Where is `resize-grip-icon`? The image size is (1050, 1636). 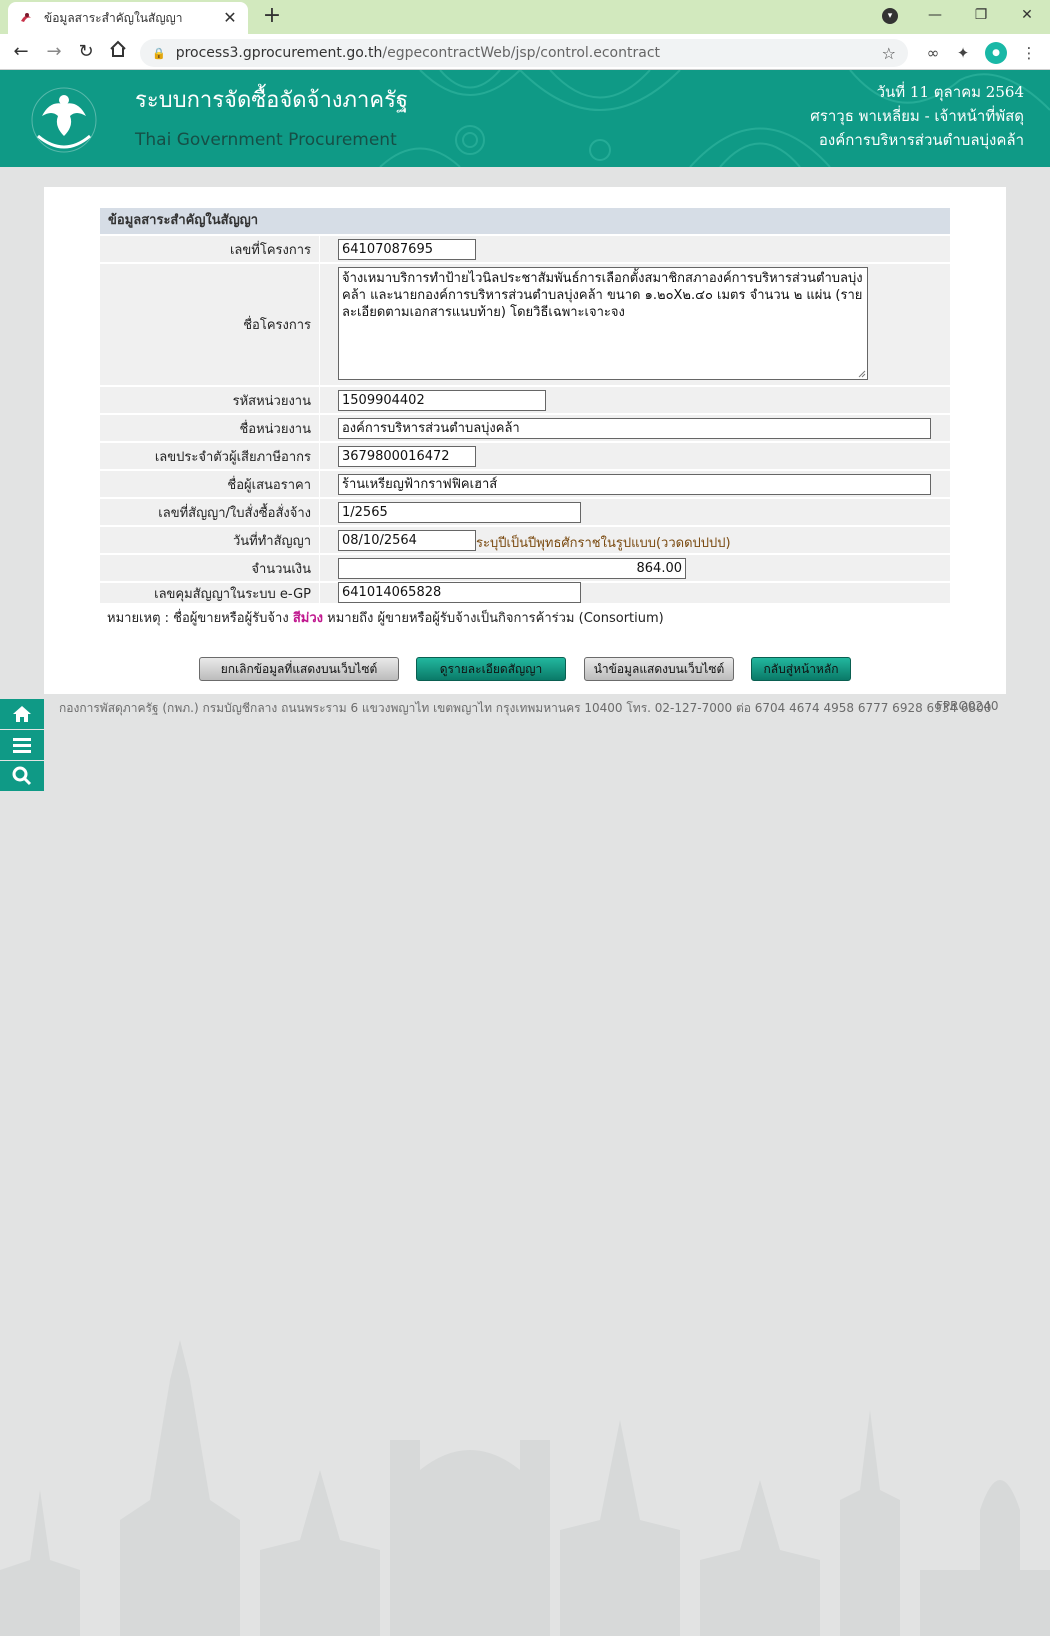
resize-grip-icon is located at coordinates (862, 374).